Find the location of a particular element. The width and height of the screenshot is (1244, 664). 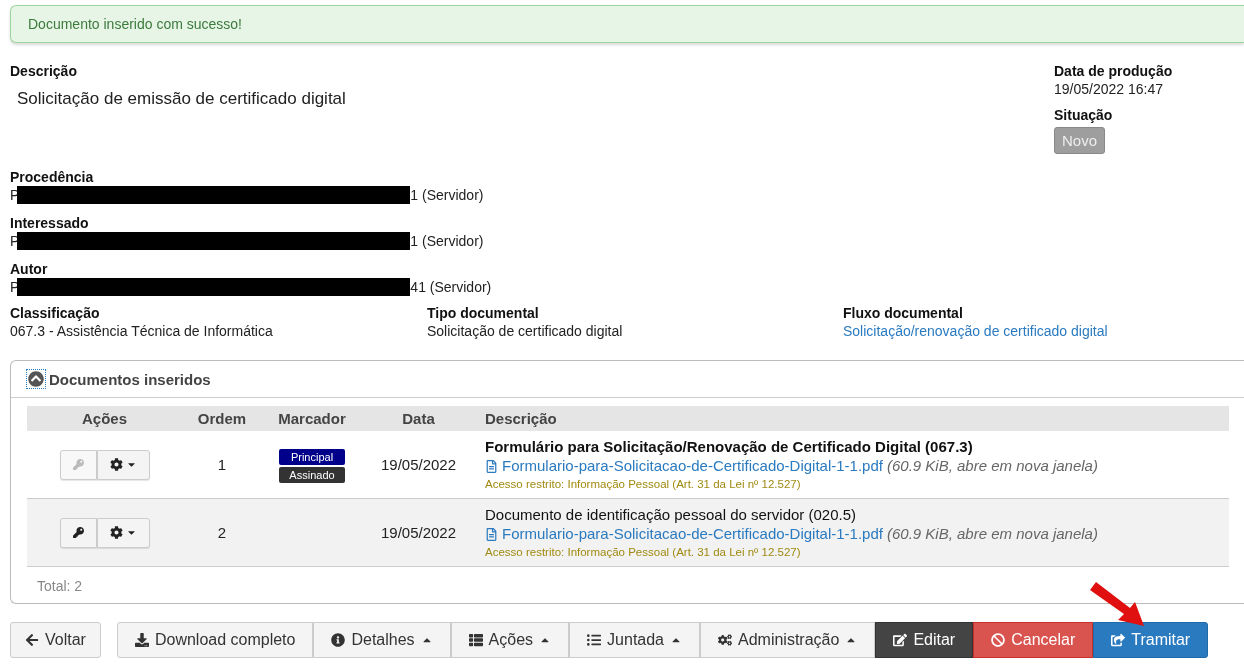

field-label: Fluxo documental is located at coordinates (903, 313).